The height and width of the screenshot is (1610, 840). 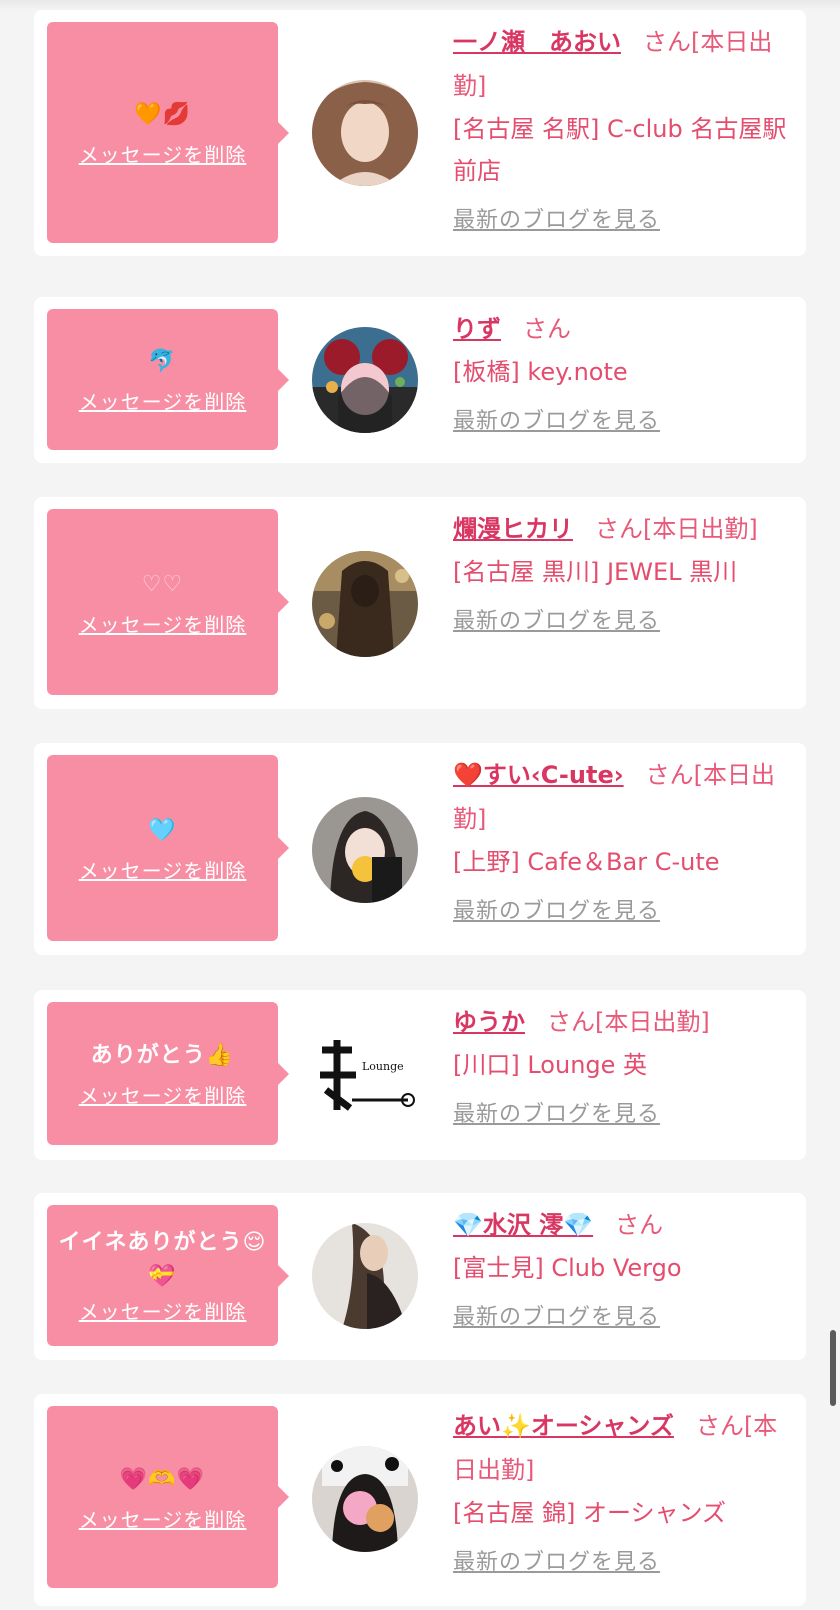 What do you see at coordinates (162, 1259) in the screenshot?
I see `message-text: イイネありがとう😌💝` at bounding box center [162, 1259].